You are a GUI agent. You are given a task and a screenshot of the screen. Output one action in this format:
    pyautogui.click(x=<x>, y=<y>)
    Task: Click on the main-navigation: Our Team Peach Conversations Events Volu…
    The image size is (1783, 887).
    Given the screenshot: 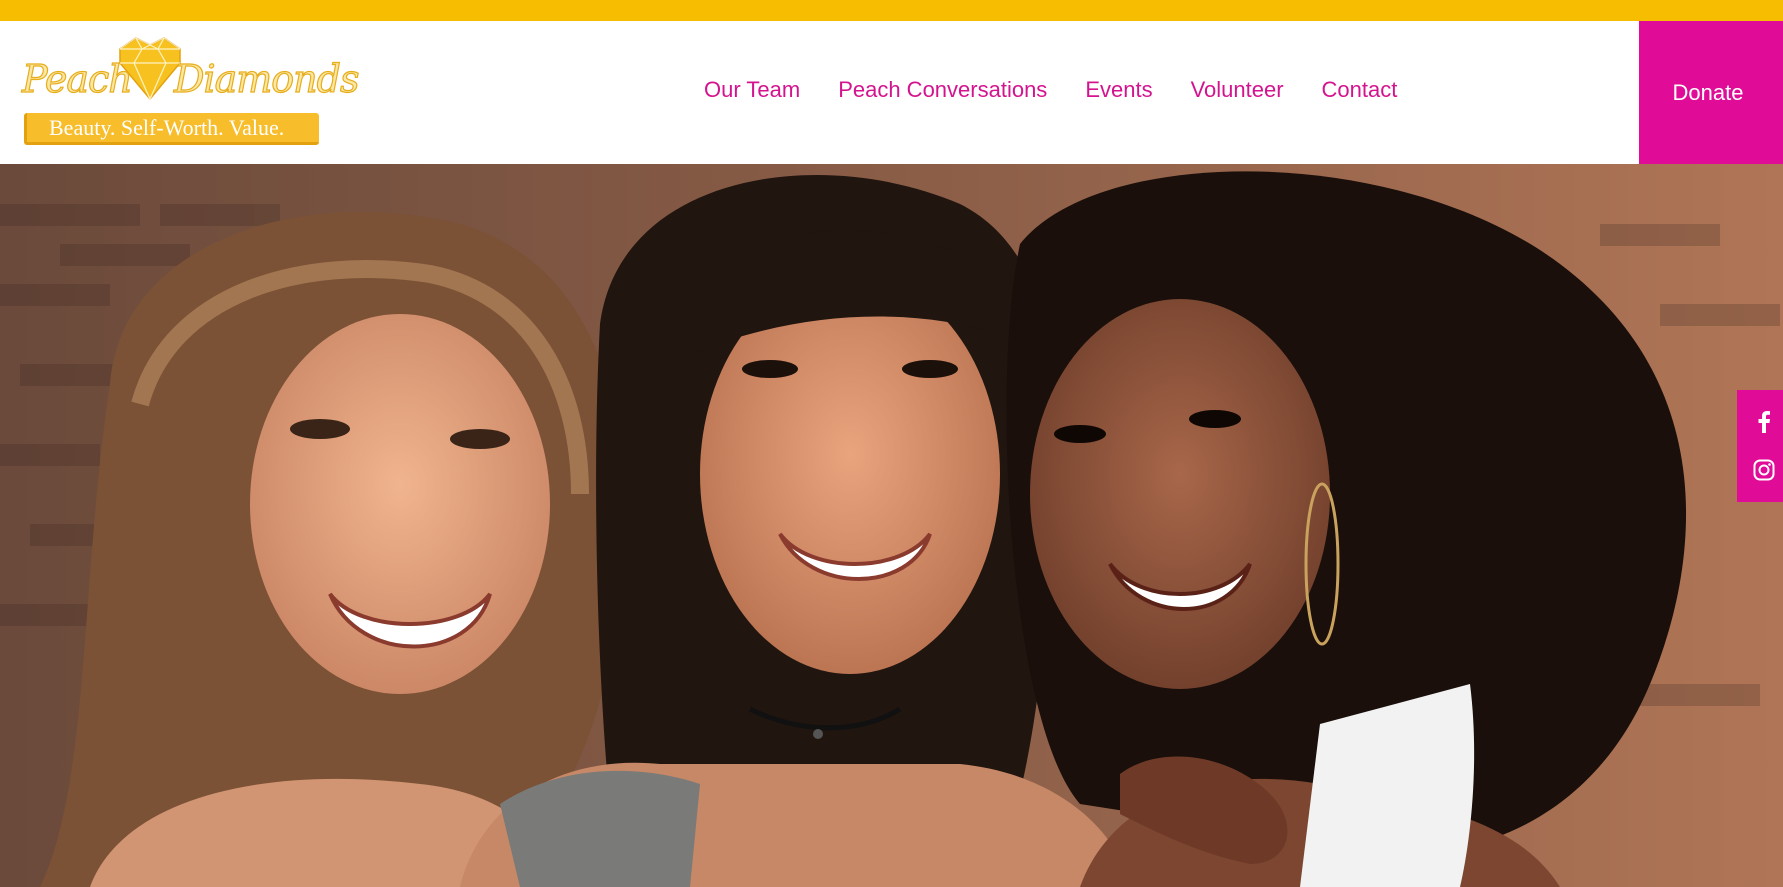 What is the action you would take?
    pyautogui.click(x=1050, y=90)
    